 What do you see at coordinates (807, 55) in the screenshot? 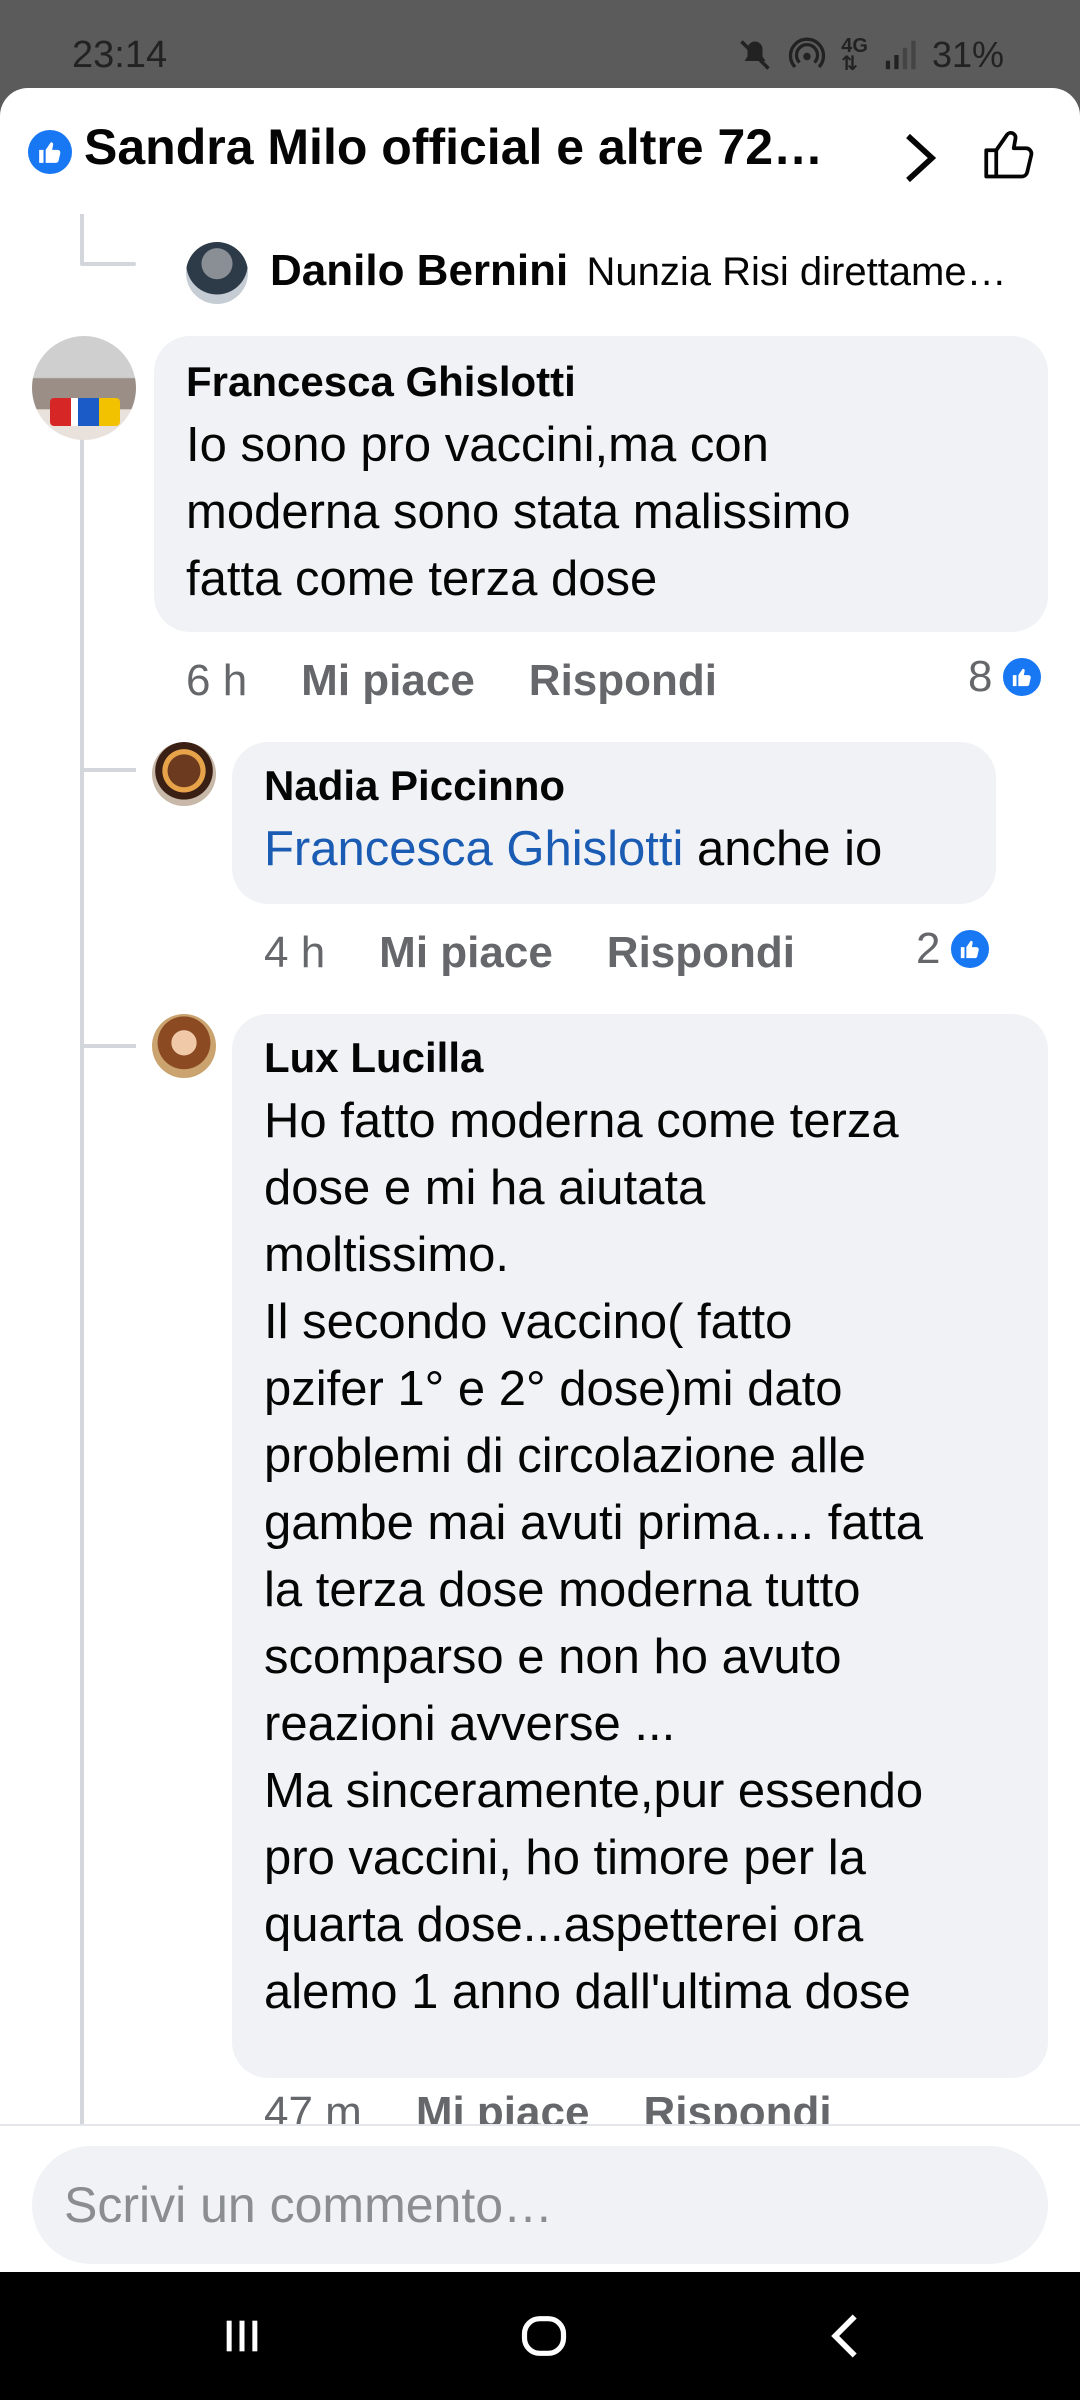
I see `hotspot-icon` at bounding box center [807, 55].